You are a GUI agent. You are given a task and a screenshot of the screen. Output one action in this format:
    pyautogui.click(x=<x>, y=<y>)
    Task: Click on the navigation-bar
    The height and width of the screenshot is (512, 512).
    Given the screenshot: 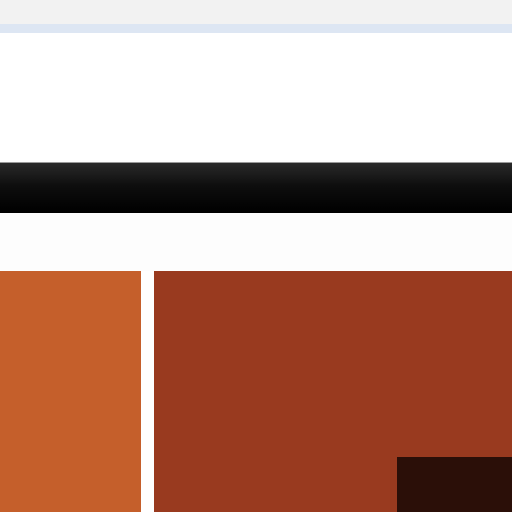 What is the action you would take?
    pyautogui.click(x=256, y=187)
    